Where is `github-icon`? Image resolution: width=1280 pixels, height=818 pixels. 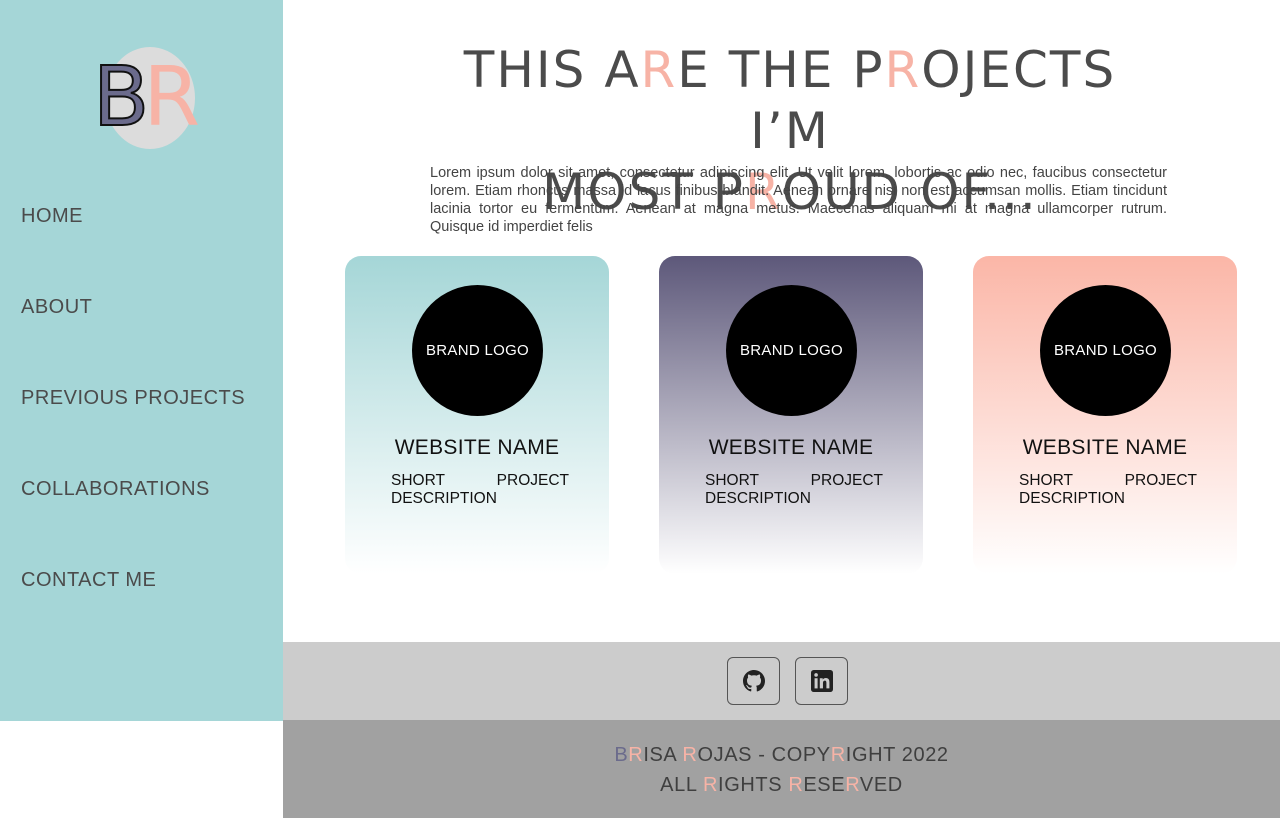 github-icon is located at coordinates (753, 681).